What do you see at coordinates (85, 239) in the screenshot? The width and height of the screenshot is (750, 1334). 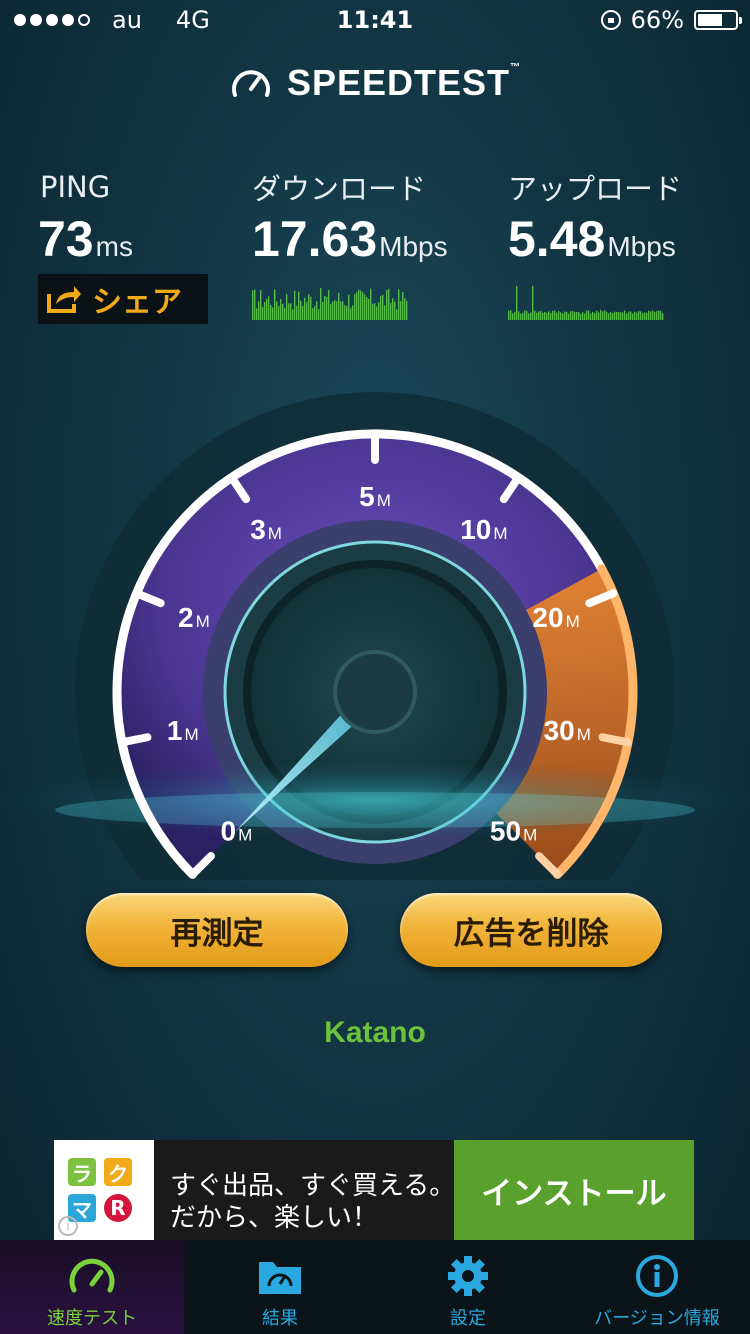 I see `ping-value: 73ms` at bounding box center [85, 239].